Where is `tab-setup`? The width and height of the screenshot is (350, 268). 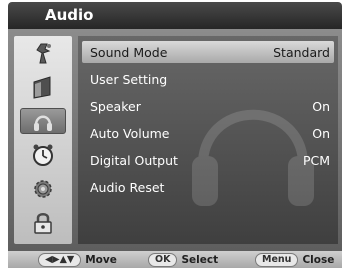 tab-setup is located at coordinates (43, 189).